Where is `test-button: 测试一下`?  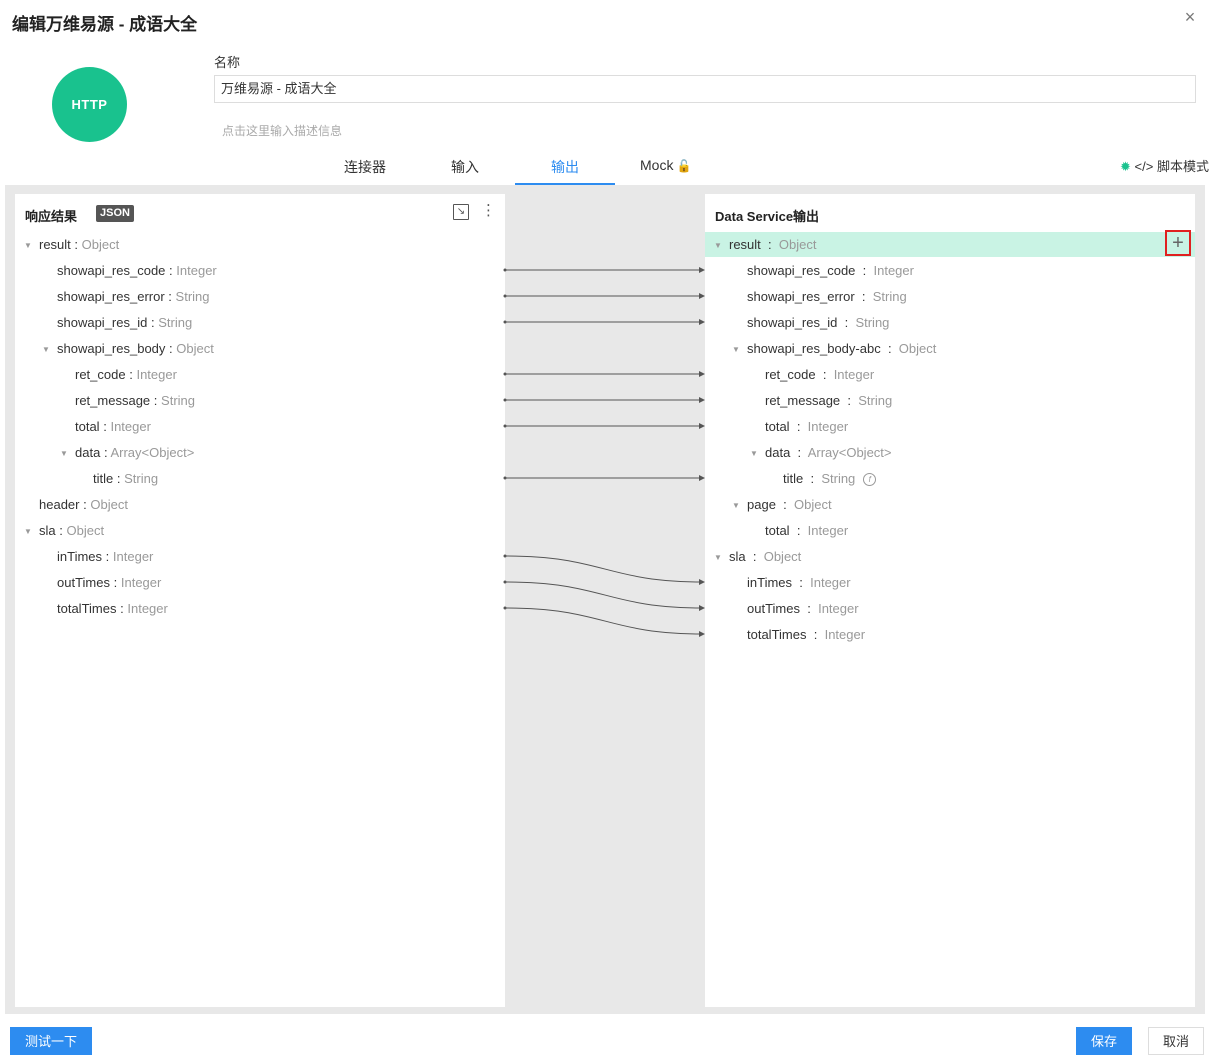
test-button: 测试一下 is located at coordinates (51, 1041).